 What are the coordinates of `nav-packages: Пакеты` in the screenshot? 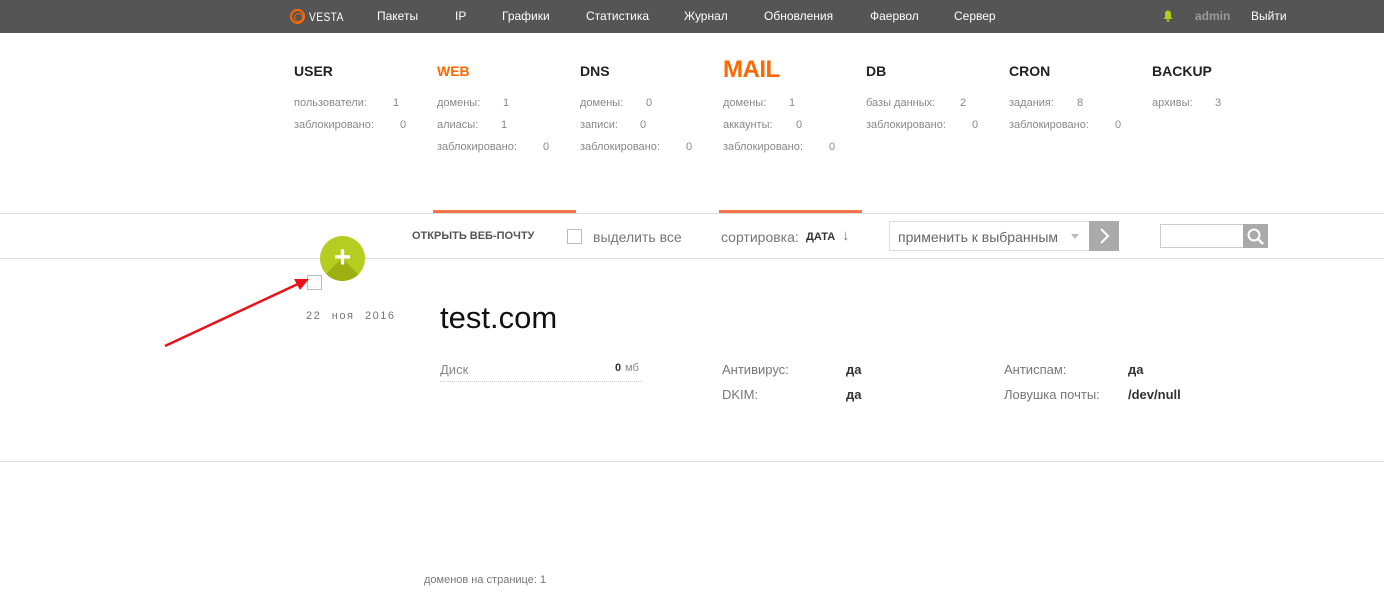 It's located at (397, 16).